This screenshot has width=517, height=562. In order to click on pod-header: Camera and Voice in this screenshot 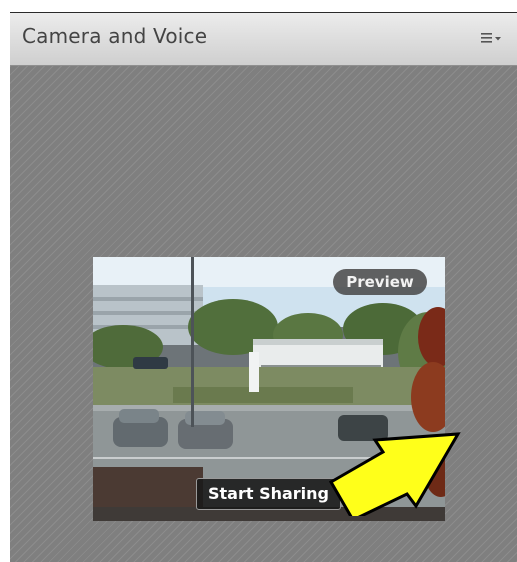, I will do `click(263, 39)`.